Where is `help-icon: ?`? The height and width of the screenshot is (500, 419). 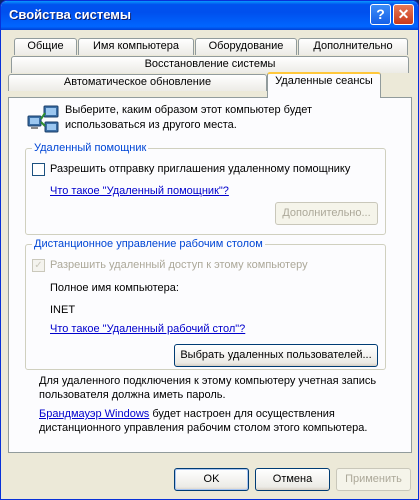 help-icon: ? is located at coordinates (380, 14).